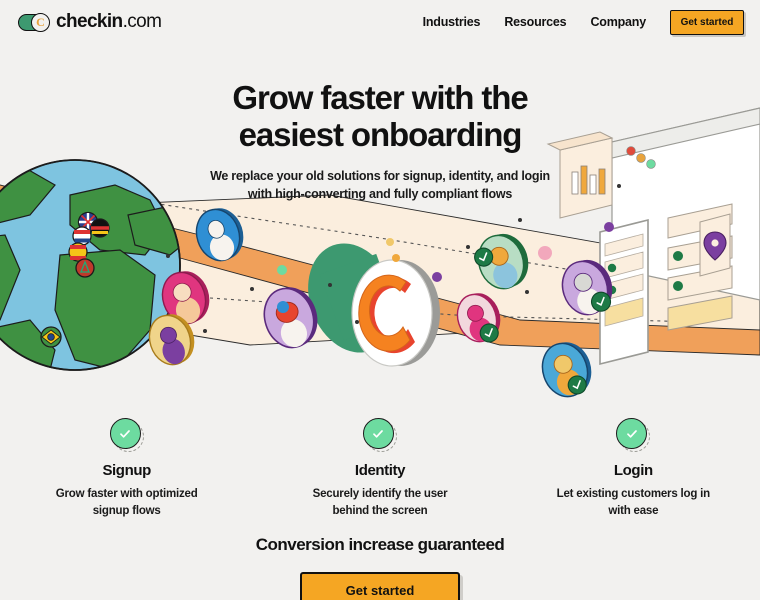 This screenshot has height=600, width=760. What do you see at coordinates (707, 22) in the screenshot?
I see `header-get-started-button: Get started` at bounding box center [707, 22].